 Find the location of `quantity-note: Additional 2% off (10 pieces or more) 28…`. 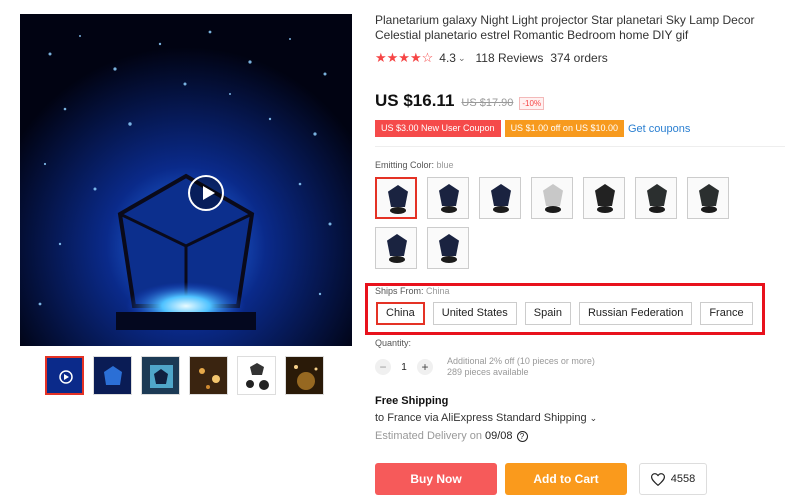

quantity-note: Additional 2% off (10 pieces or more) 28… is located at coordinates (521, 367).